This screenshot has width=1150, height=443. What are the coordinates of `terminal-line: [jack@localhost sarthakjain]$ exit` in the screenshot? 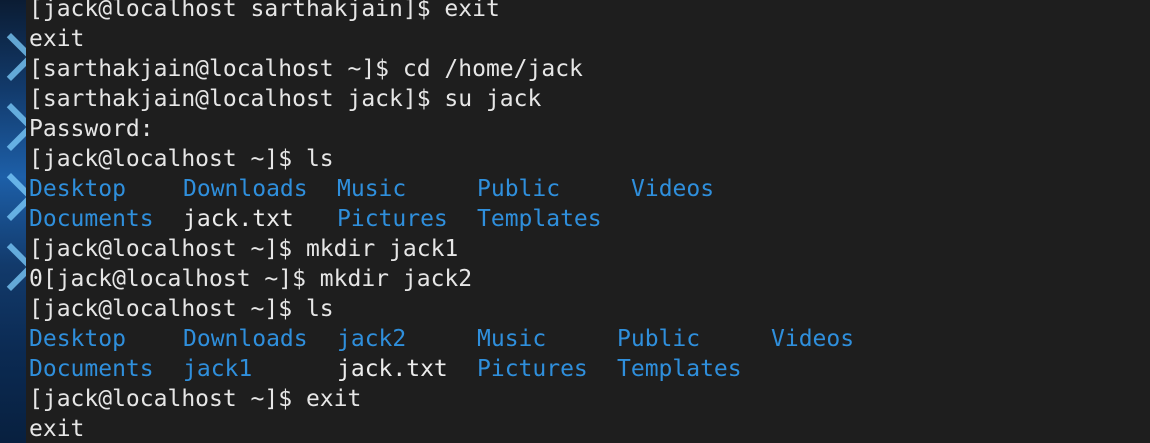 It's located at (264, 11).